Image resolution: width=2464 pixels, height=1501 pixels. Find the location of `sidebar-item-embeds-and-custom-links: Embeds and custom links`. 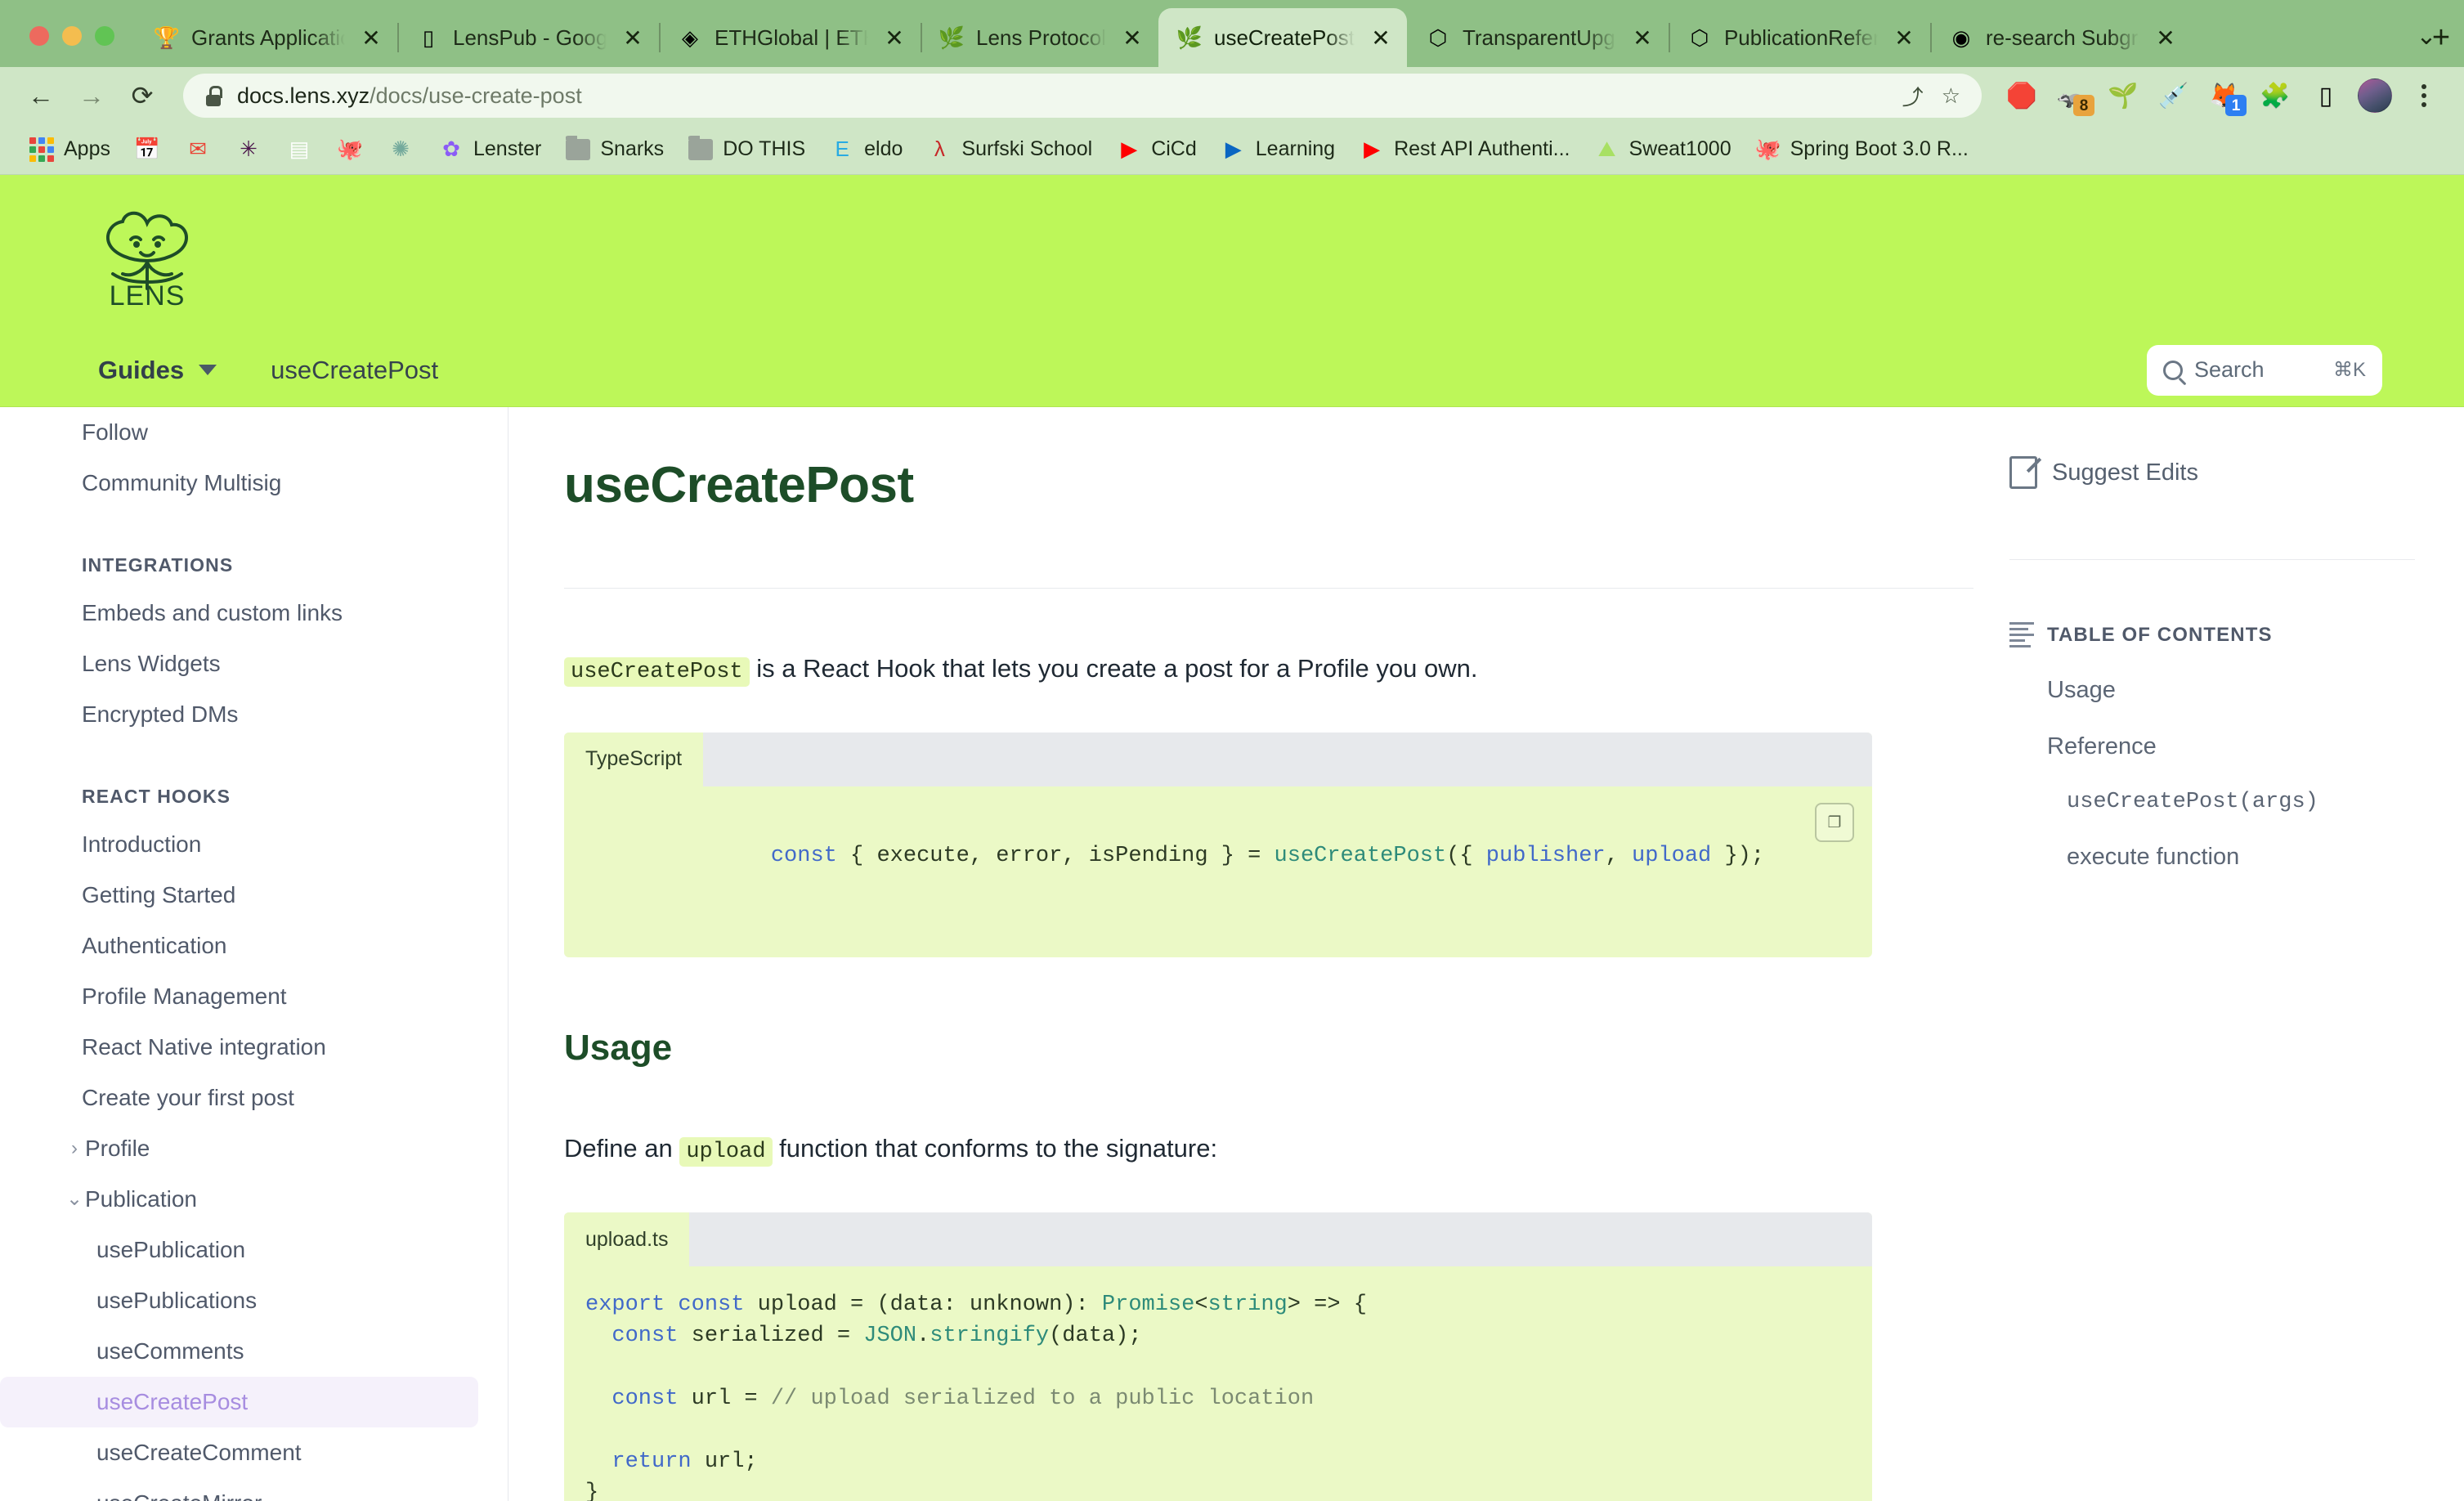

sidebar-item-embeds-and-custom-links: Embeds and custom links is located at coordinates (239, 613).